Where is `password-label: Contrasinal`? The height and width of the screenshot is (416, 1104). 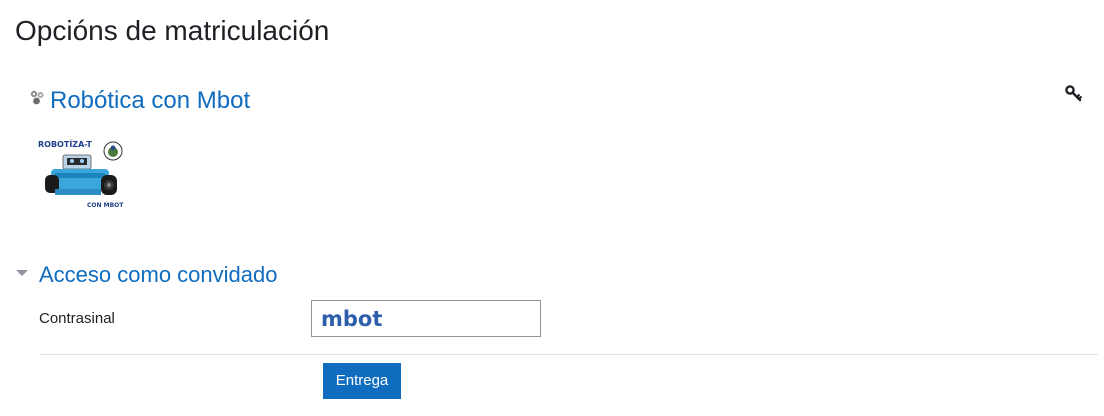
password-label: Contrasinal is located at coordinates (77, 318).